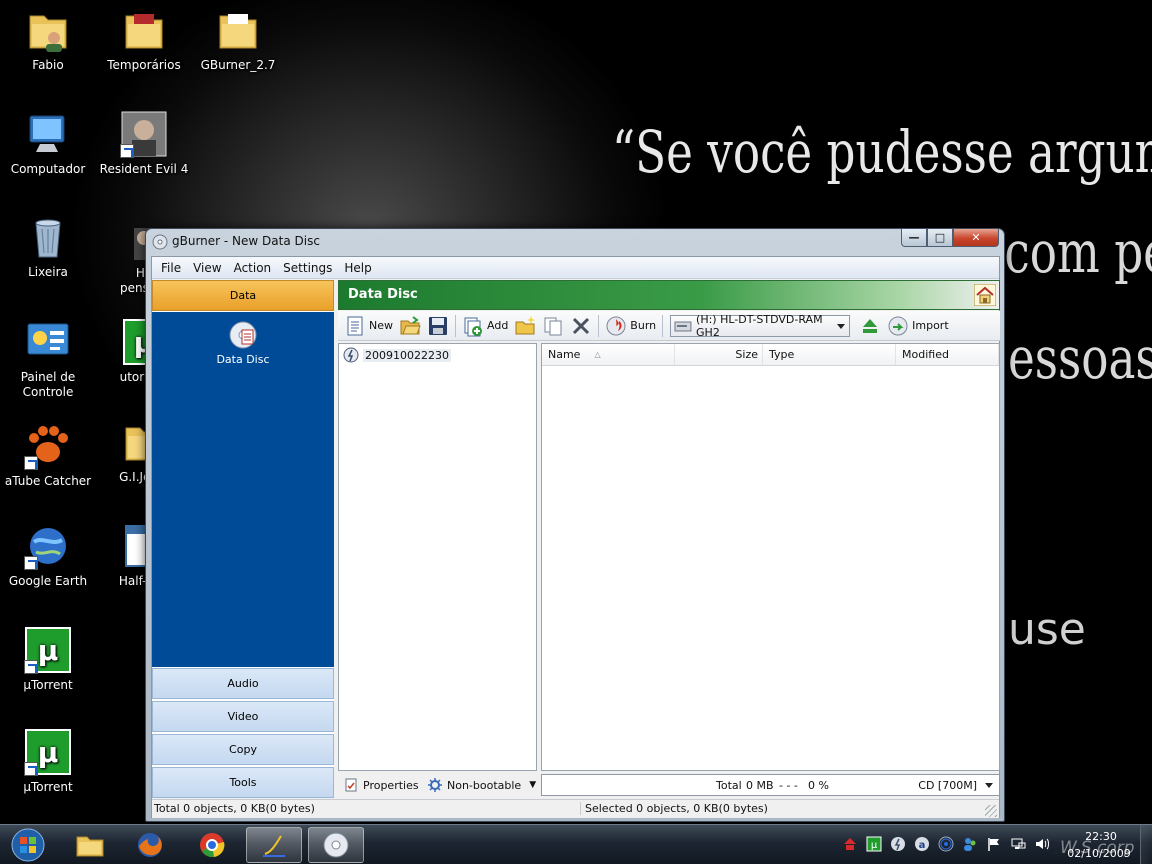  What do you see at coordinates (48, 787) in the screenshot?
I see `desktop-icon-label: µTorrent` at bounding box center [48, 787].